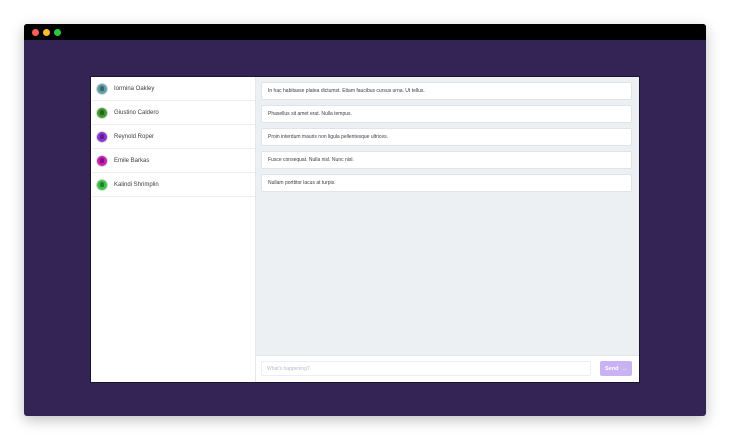 This screenshot has height=441, width=730. What do you see at coordinates (173, 185) in the screenshot?
I see `contact-item: Kalindi Shrimplin` at bounding box center [173, 185].